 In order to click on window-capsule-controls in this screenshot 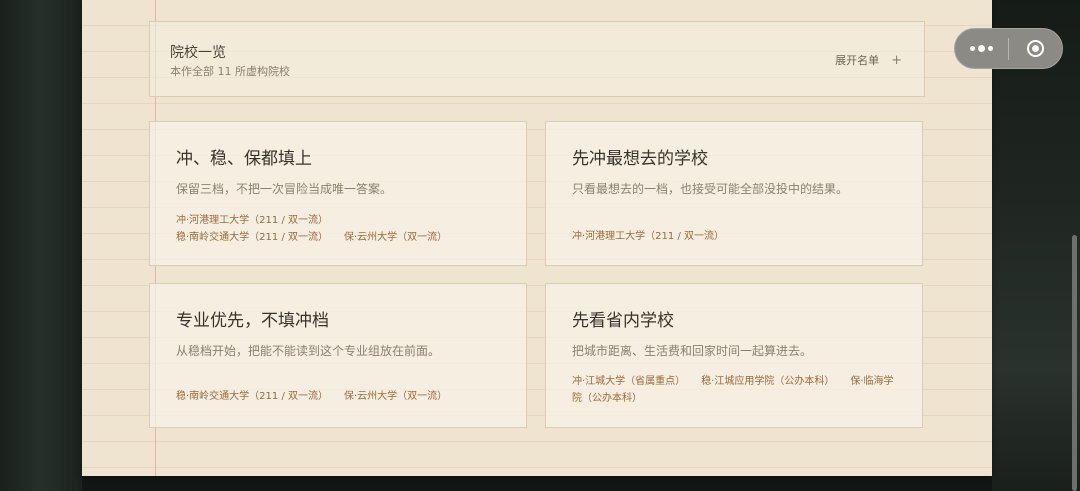, I will do `click(1008, 48)`.